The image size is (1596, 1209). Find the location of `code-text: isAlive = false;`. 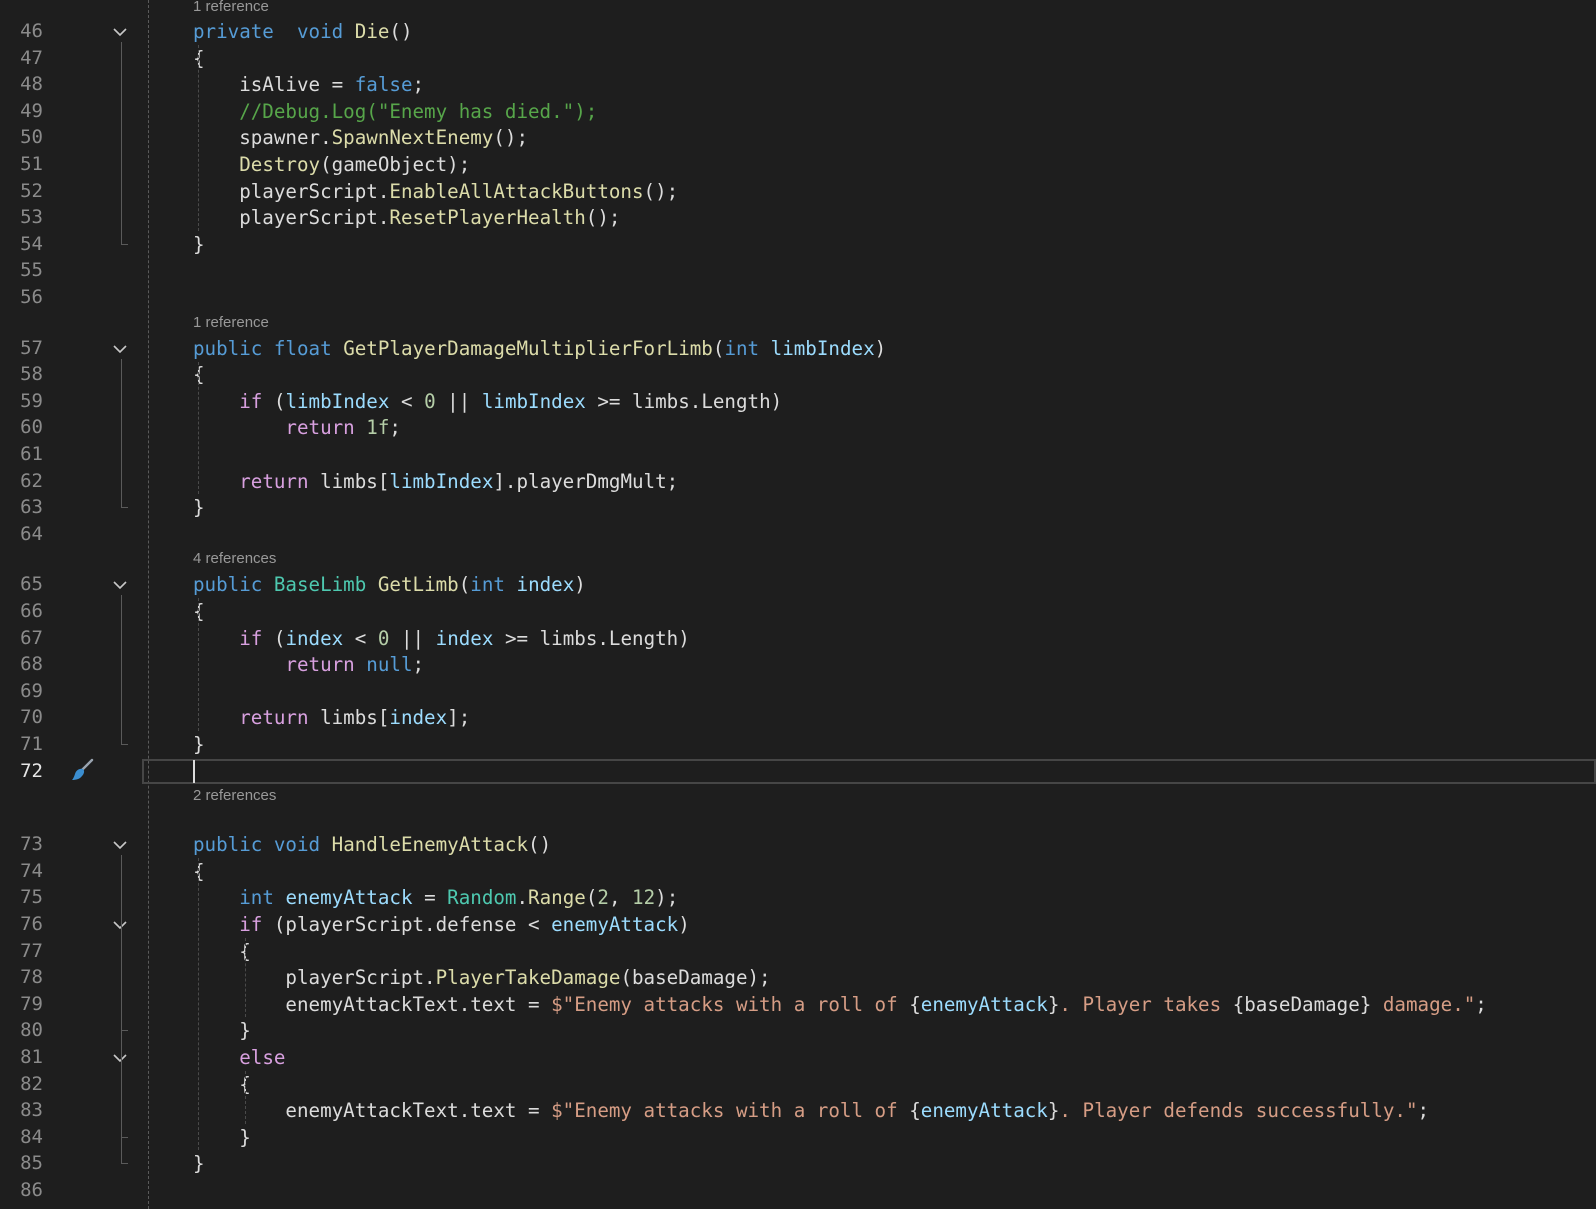

code-text: isAlive = false; is located at coordinates (308, 84).